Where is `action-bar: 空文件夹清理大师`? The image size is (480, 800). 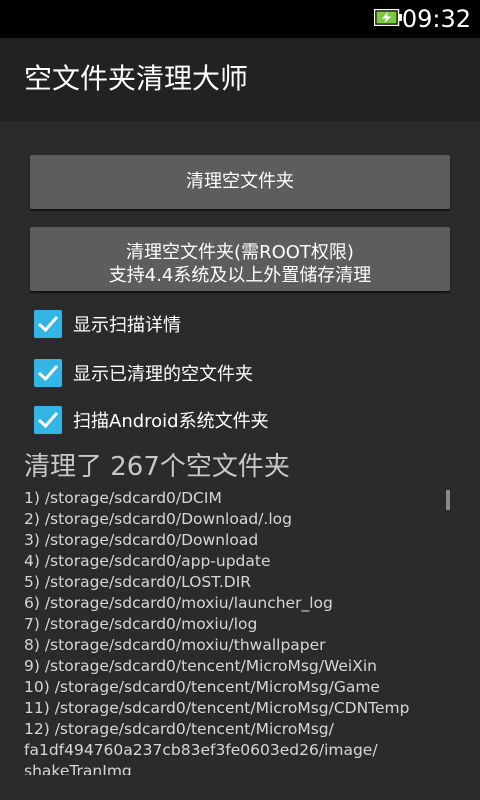
action-bar: 空文件夹清理大师 is located at coordinates (240, 80).